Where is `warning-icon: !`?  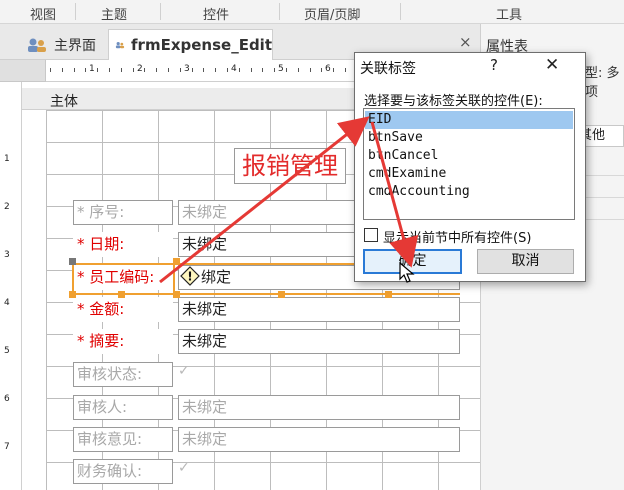 warning-icon: ! is located at coordinates (190, 276).